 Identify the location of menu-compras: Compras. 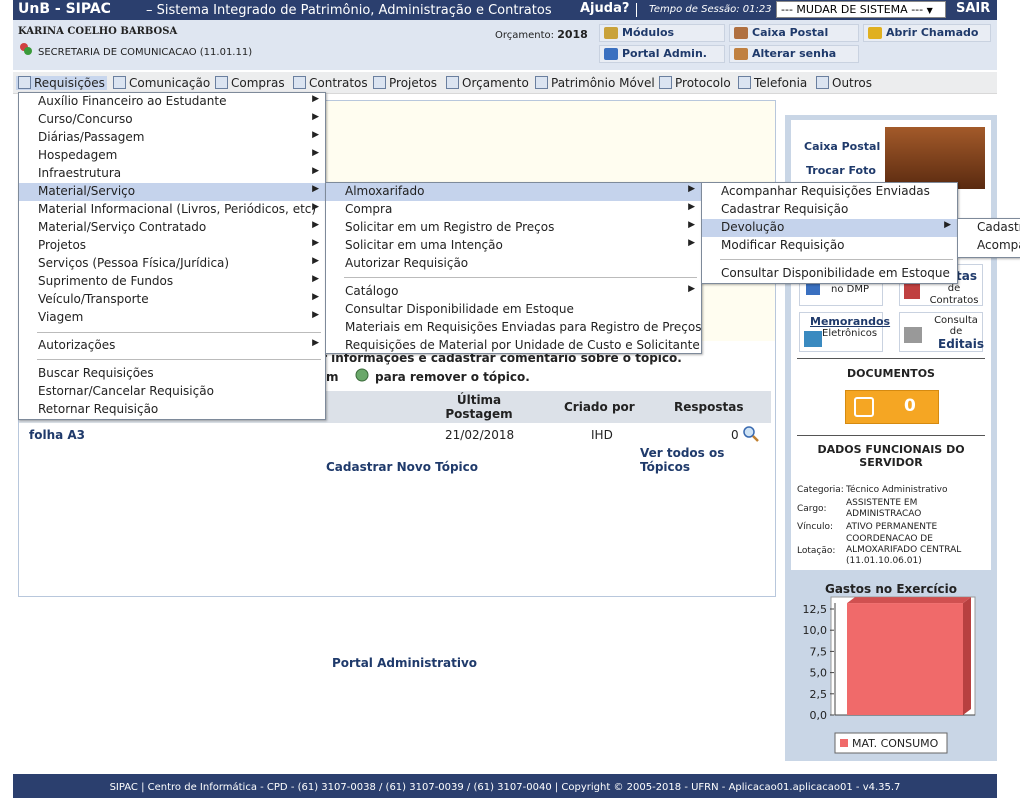
(250, 83).